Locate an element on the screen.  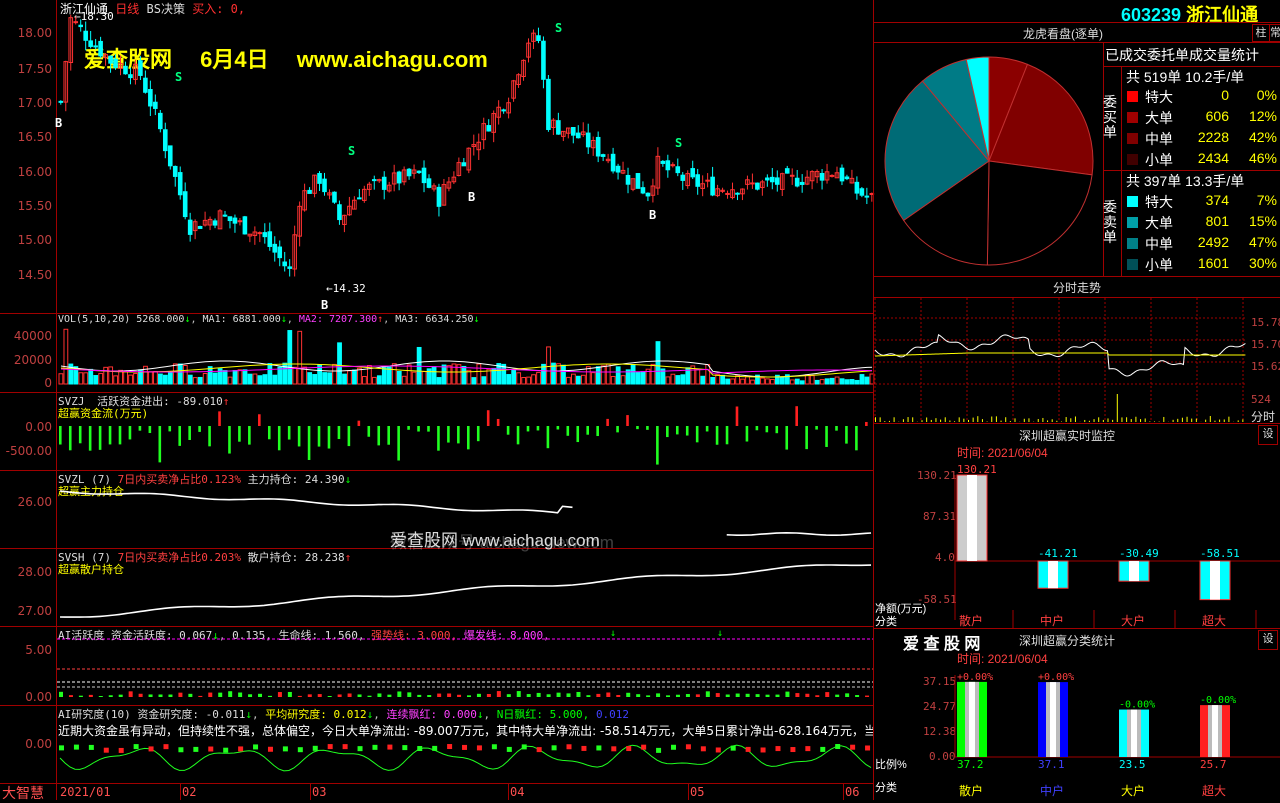
sell-side-label: 委卖单 is located at coordinates (1111, 222).